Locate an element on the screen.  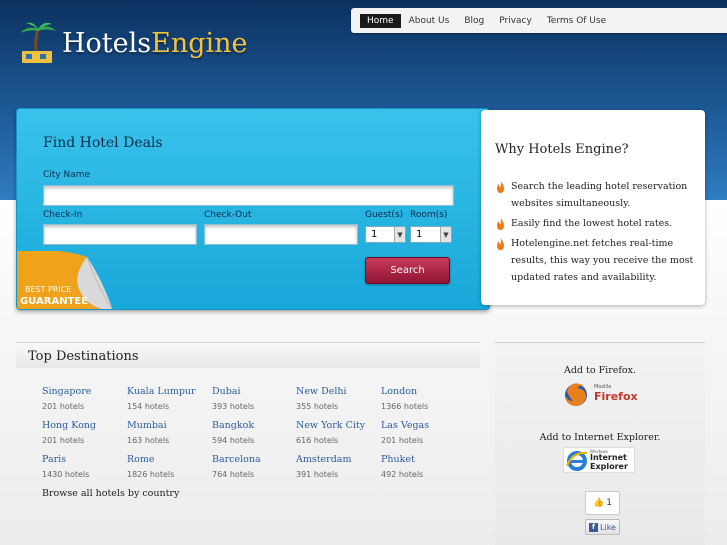
badge-line-2: GUARANTEE is located at coordinates (54, 301).